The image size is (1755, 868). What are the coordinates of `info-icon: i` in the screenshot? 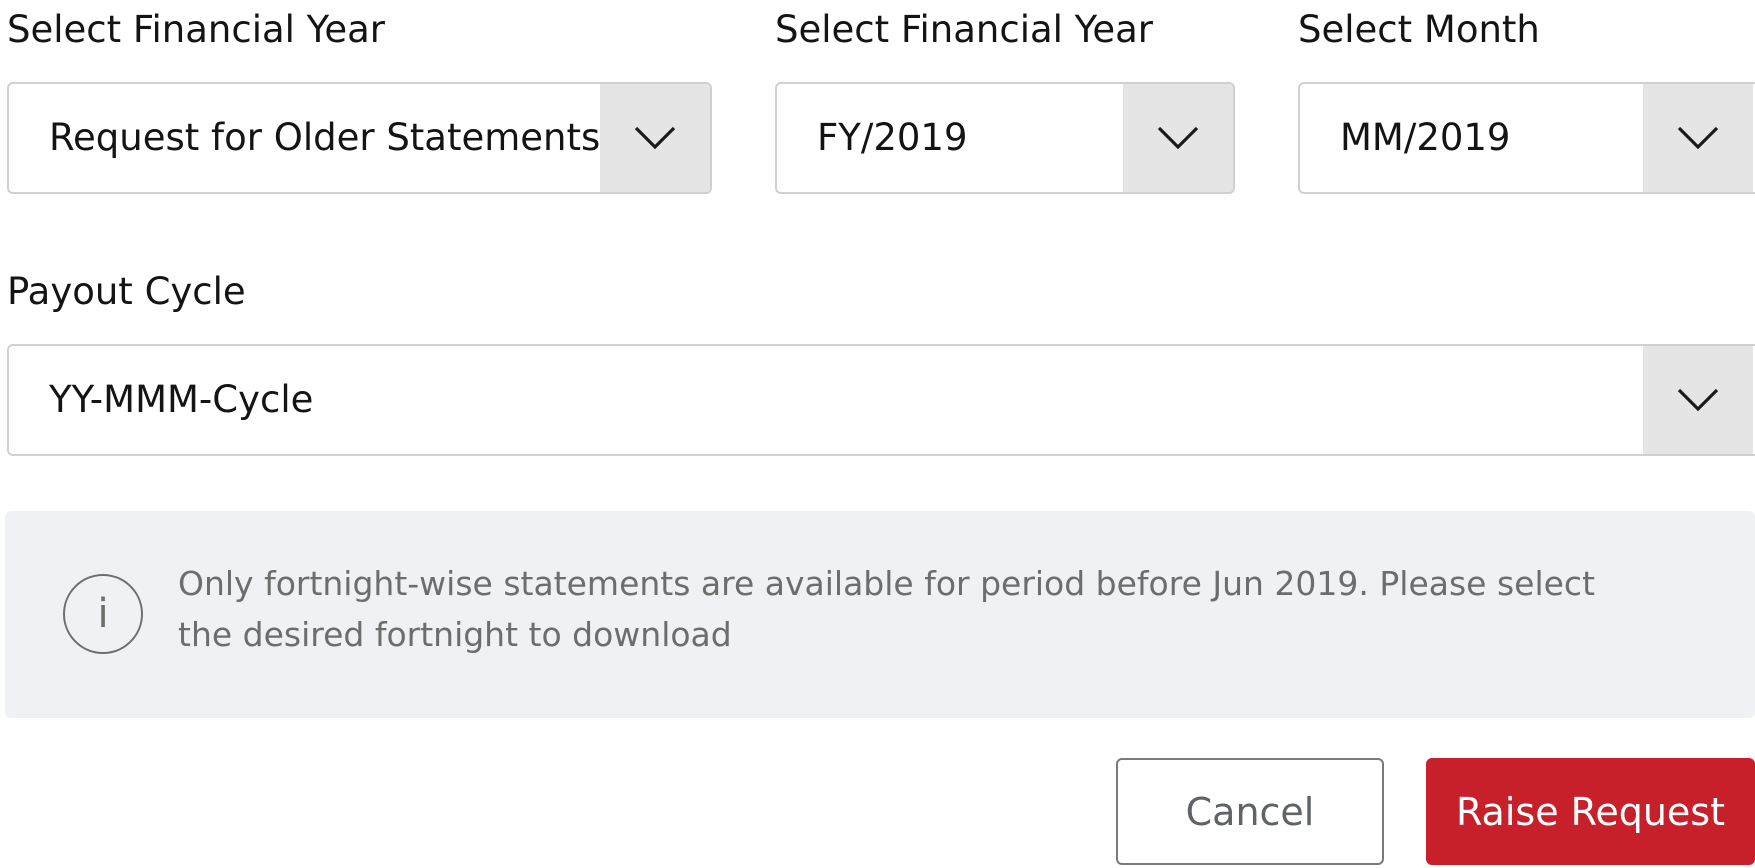 It's located at (103, 614).